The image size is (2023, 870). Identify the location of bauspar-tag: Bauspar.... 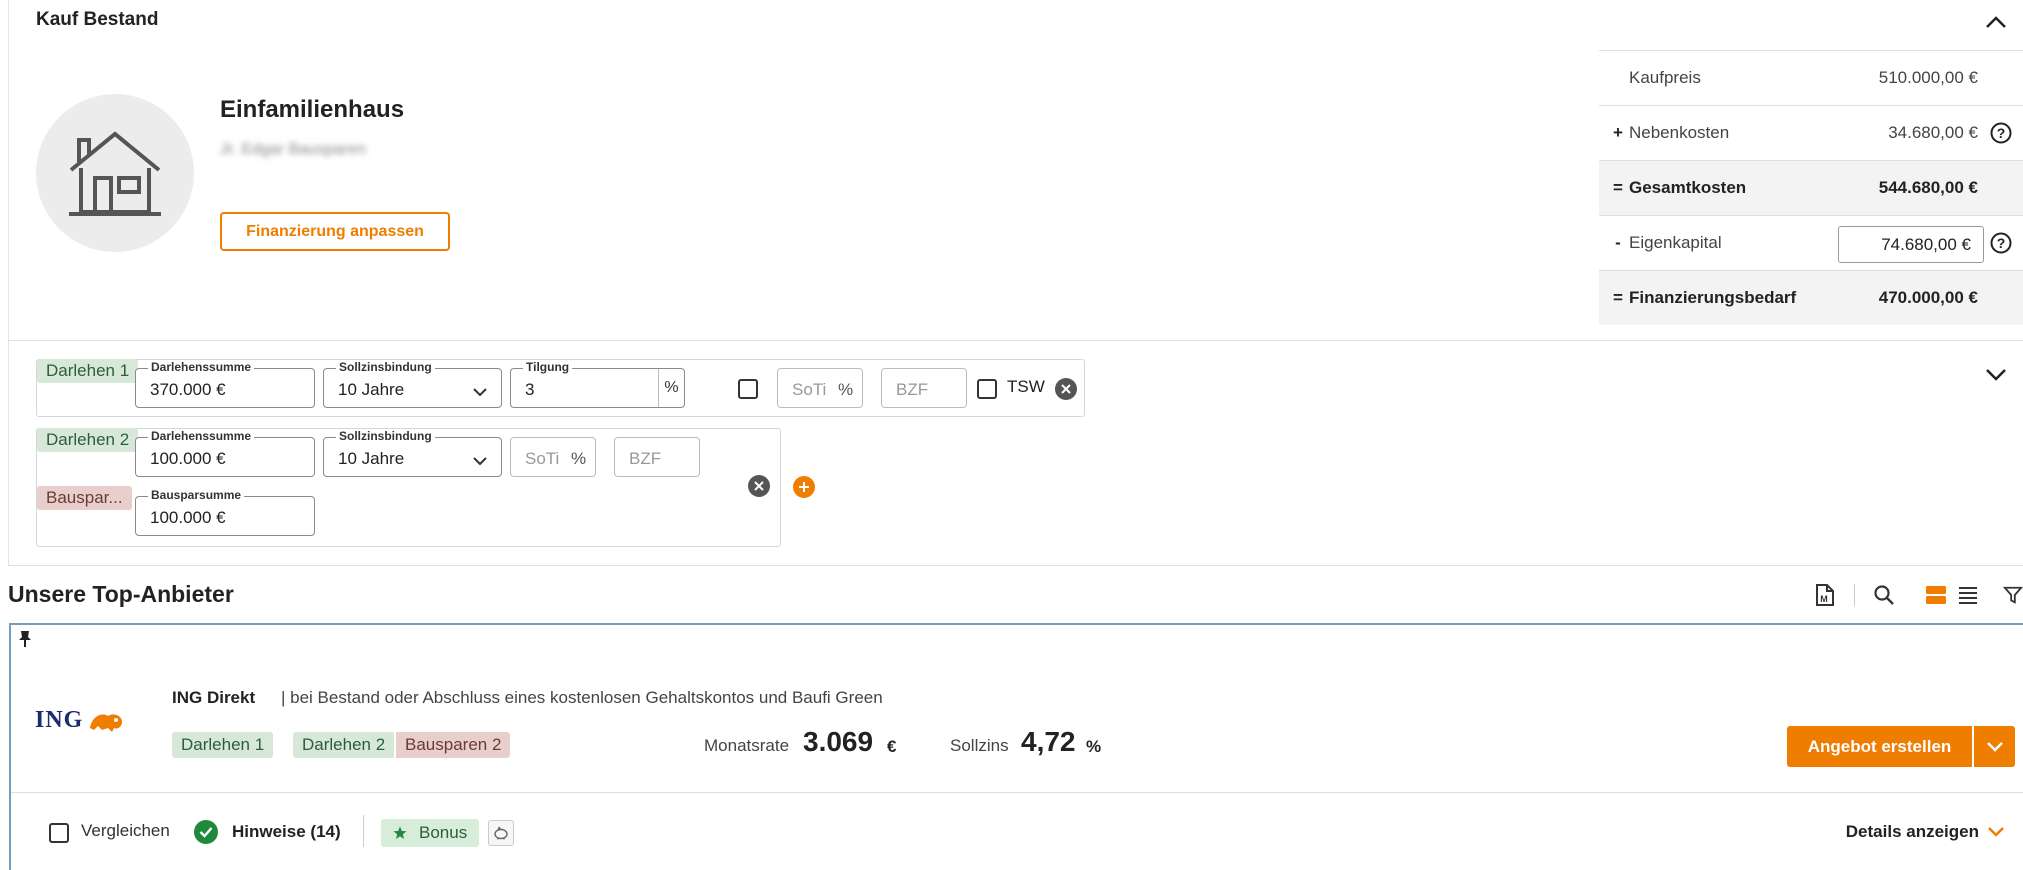
(84, 498).